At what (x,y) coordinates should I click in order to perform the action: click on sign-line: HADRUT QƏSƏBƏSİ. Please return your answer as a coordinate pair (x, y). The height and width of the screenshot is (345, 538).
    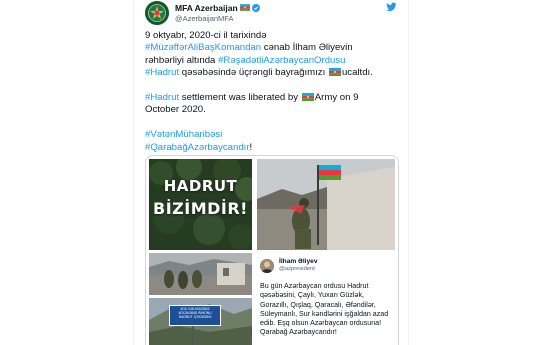
    Looking at the image, I should click on (195, 317).